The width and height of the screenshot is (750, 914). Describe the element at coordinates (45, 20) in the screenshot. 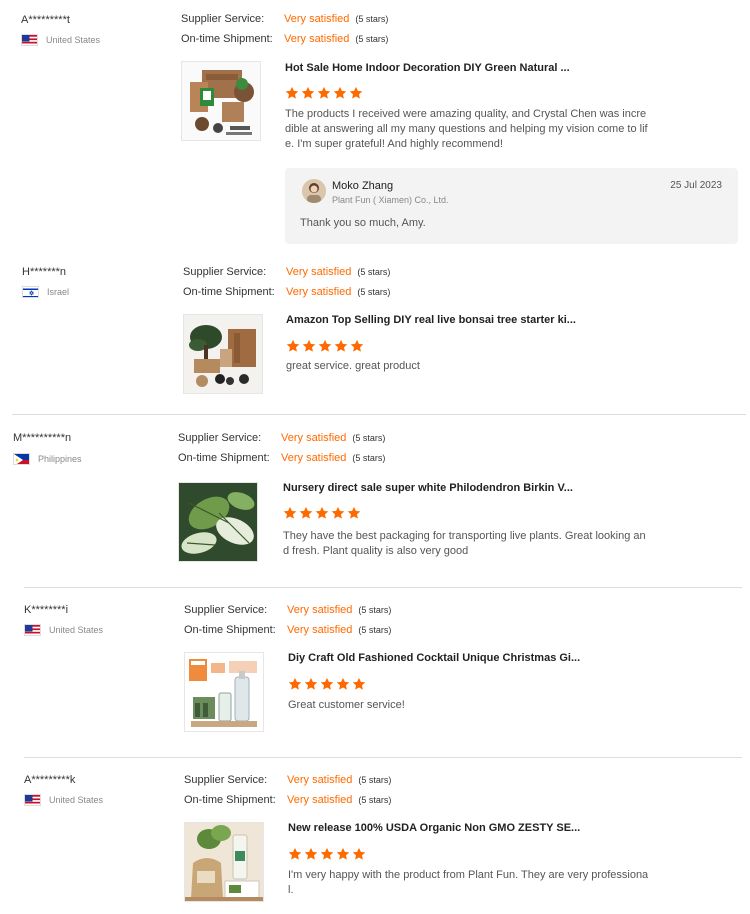

I see `buyer-name: A*********t` at that location.